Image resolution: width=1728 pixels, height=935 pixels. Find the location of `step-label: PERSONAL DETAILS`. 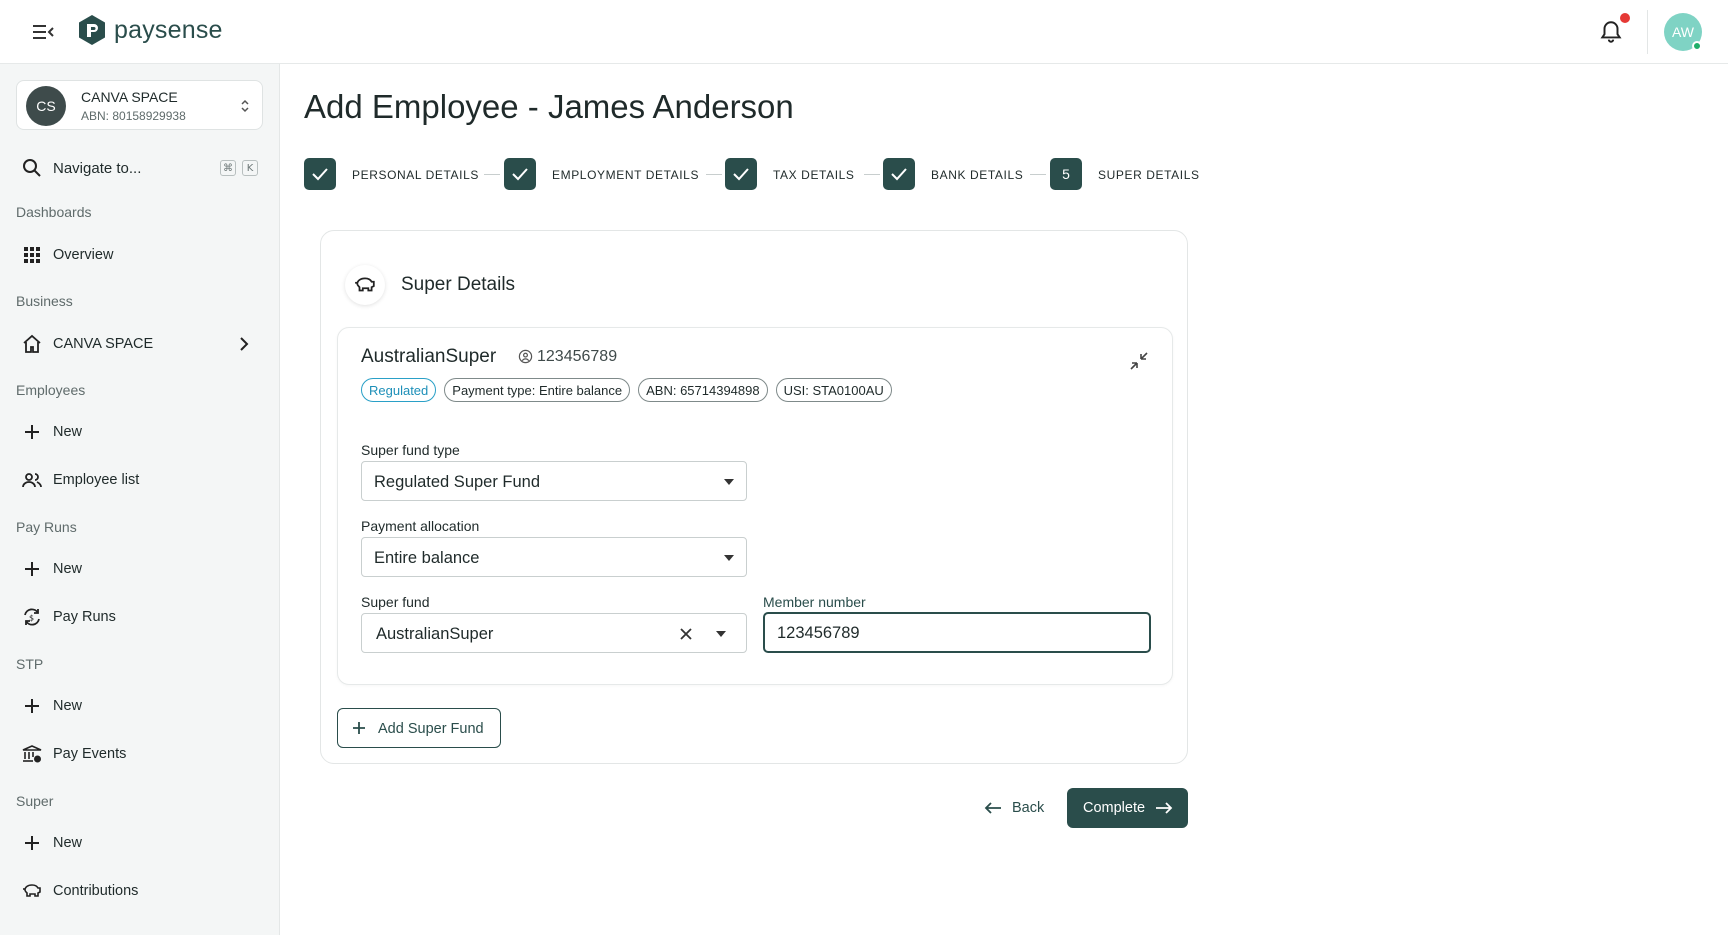

step-label: PERSONAL DETAILS is located at coordinates (415, 175).